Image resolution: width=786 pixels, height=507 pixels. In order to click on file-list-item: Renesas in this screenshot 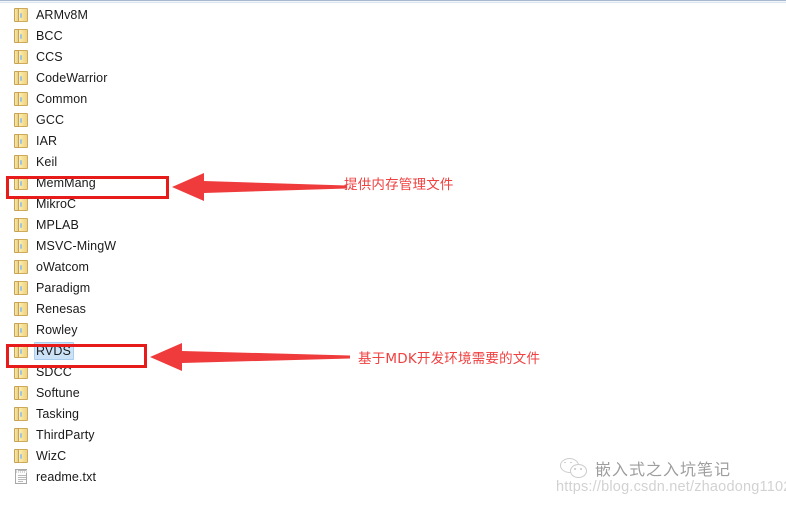, I will do `click(393, 308)`.